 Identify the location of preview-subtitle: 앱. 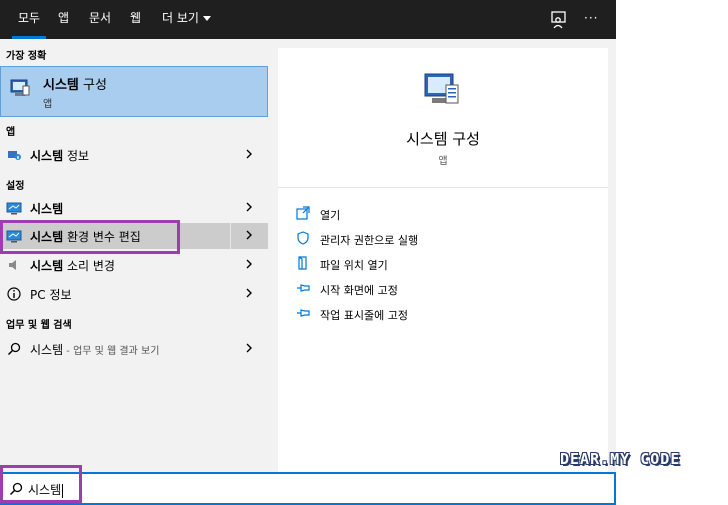
(443, 161).